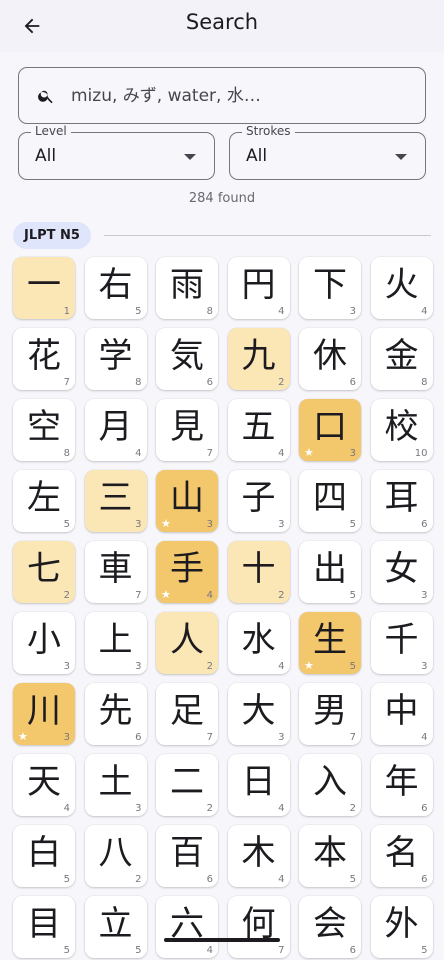 The height and width of the screenshot is (960, 444). What do you see at coordinates (258, 927) in the screenshot?
I see `kanji-tile: 何7` at bounding box center [258, 927].